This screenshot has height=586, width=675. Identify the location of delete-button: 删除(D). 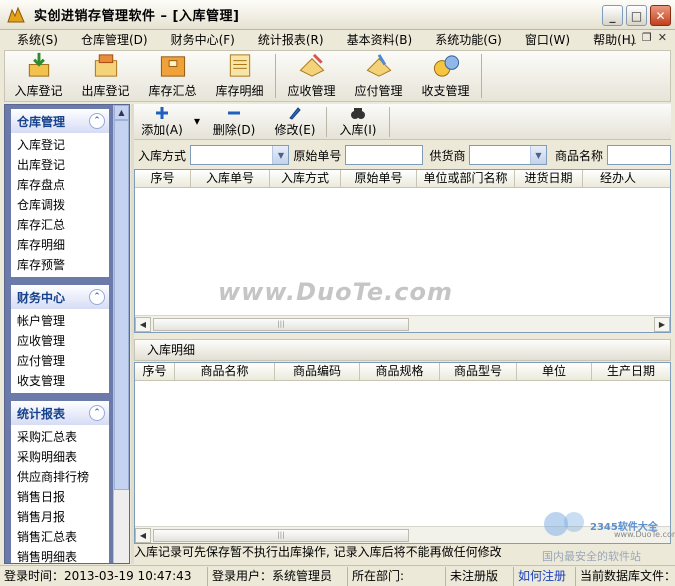
(234, 122).